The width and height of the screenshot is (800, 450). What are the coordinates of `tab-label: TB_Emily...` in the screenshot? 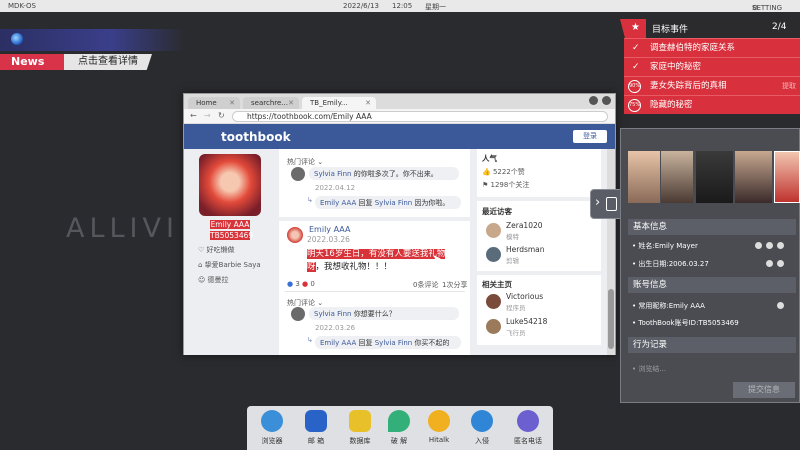 It's located at (329, 103).